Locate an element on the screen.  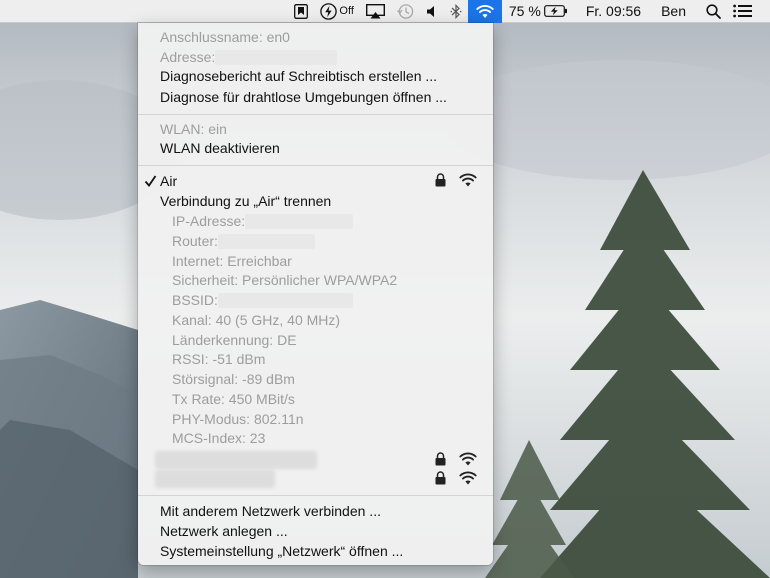
time-machine-icon is located at coordinates (405, 11).